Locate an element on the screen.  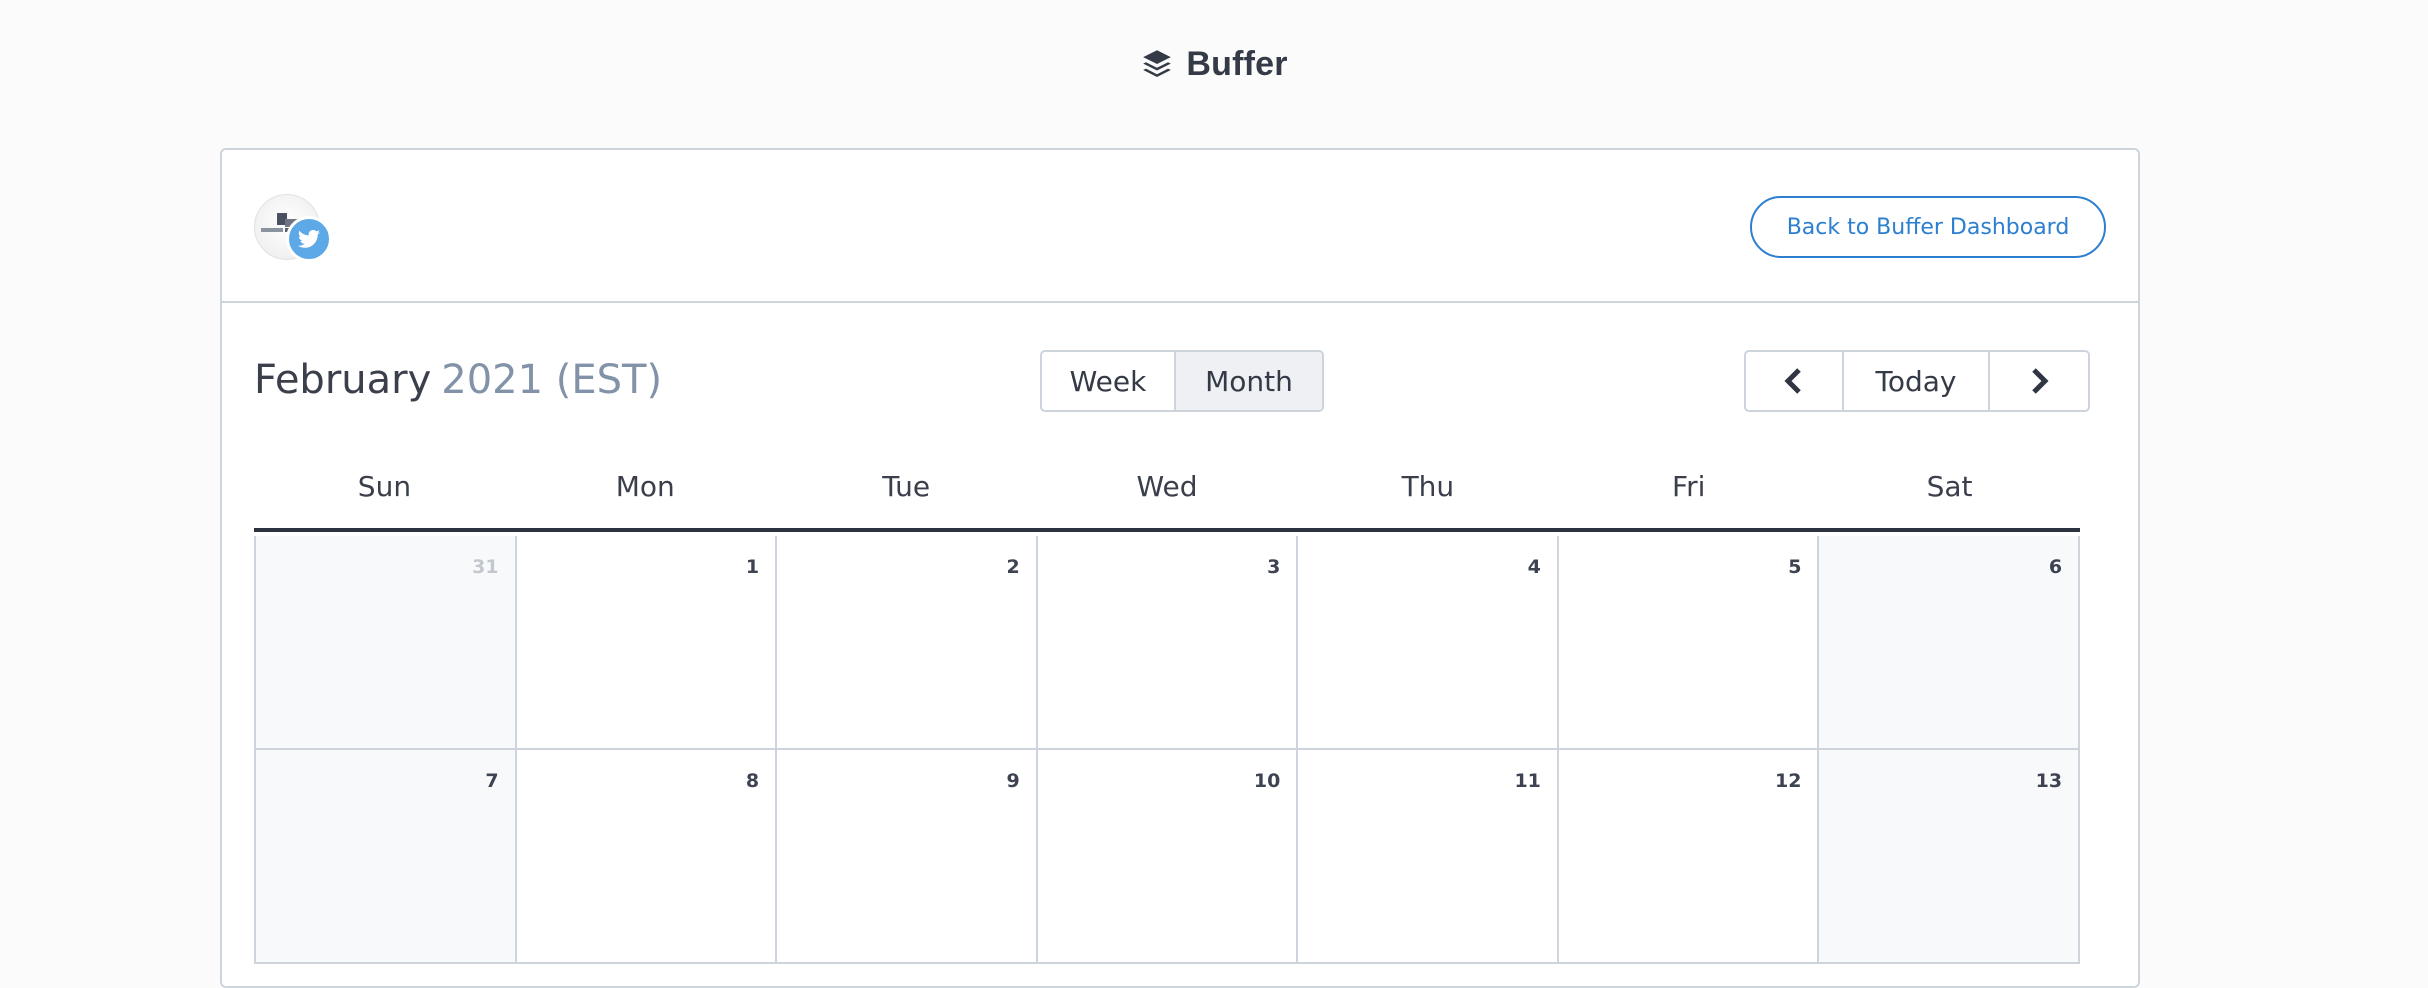
day-cell: 3 is located at coordinates (1168, 642).